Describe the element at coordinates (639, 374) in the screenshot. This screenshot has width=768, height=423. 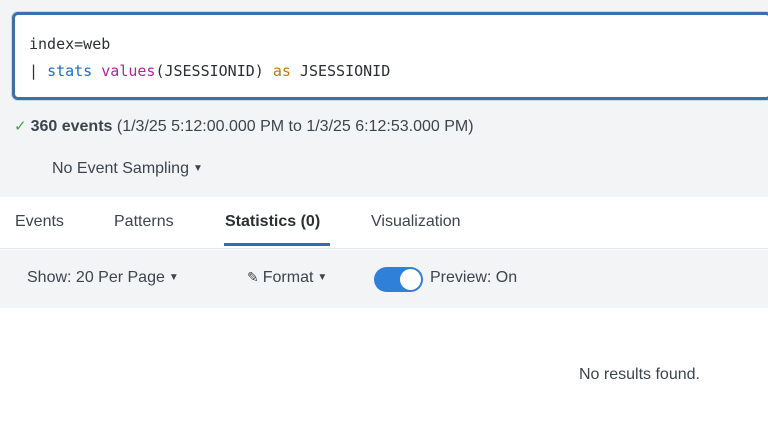
I see `no-results-message: No results found.` at that location.